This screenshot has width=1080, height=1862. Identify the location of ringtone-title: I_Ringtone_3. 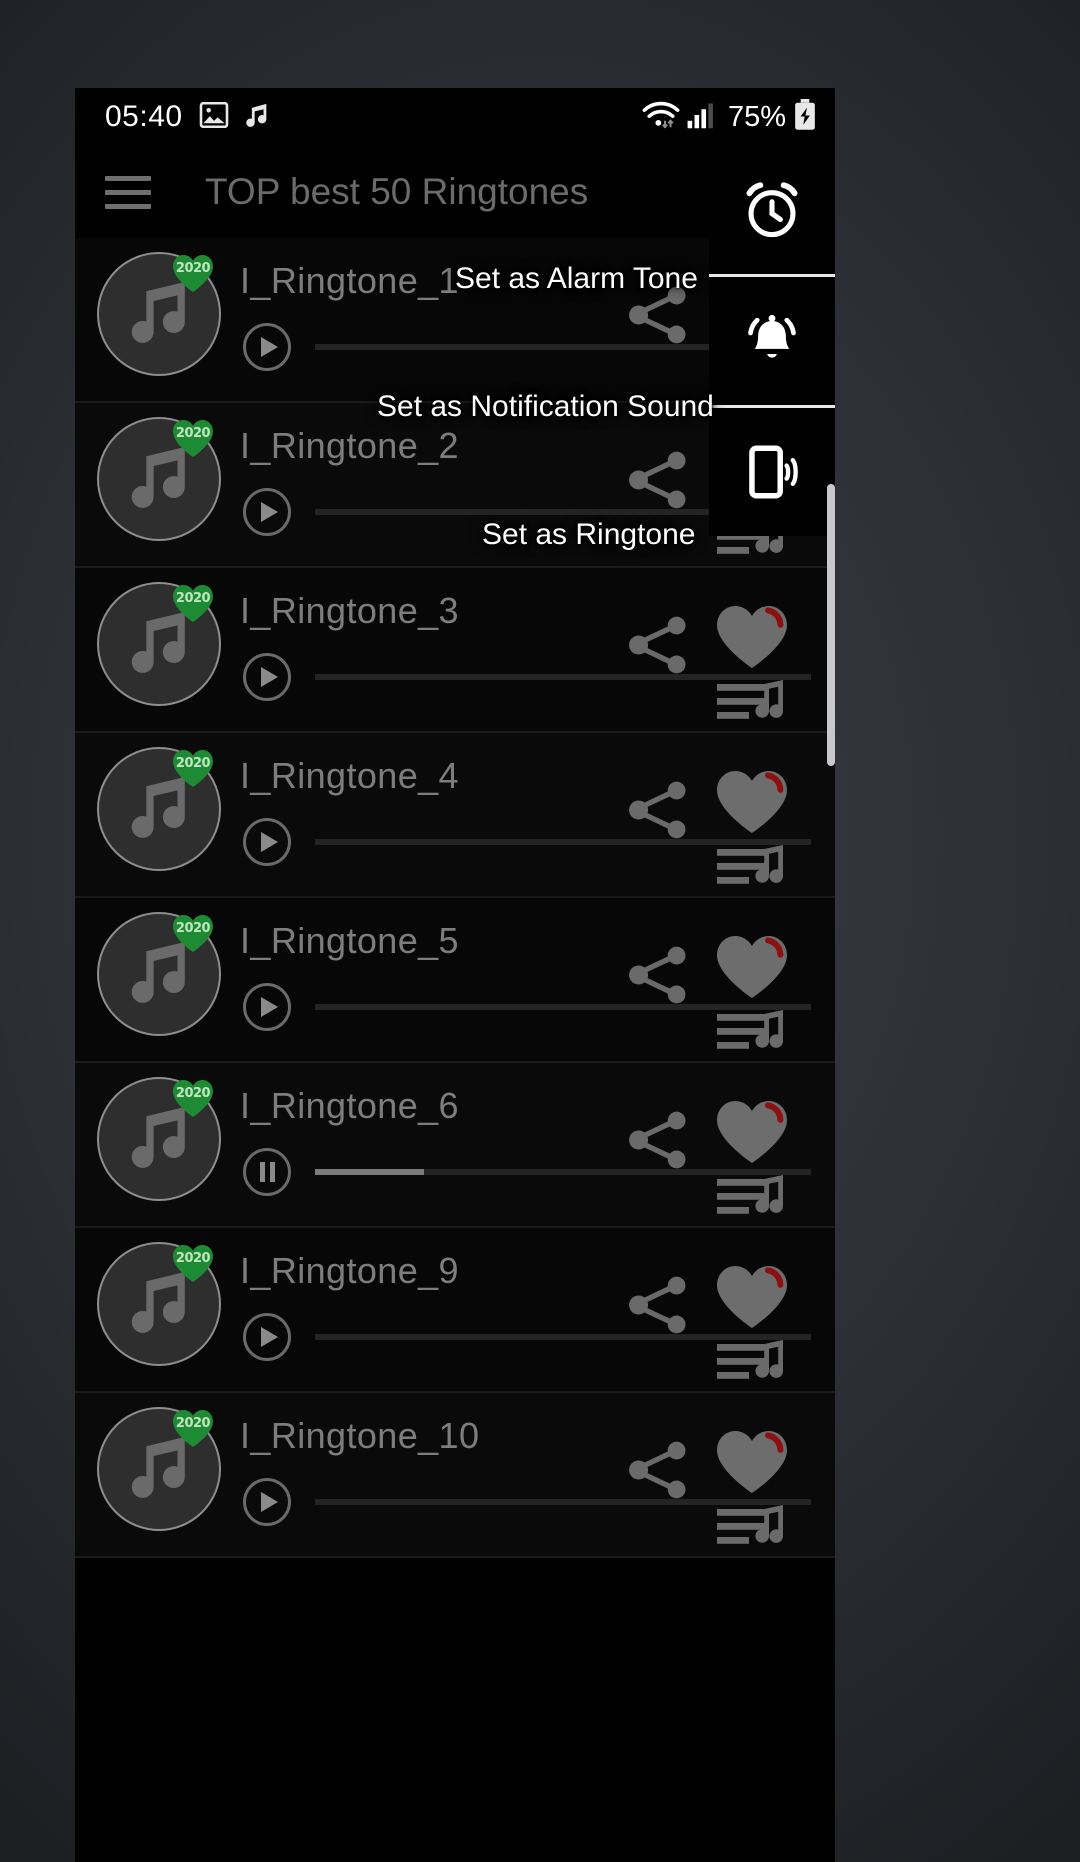
(349, 610).